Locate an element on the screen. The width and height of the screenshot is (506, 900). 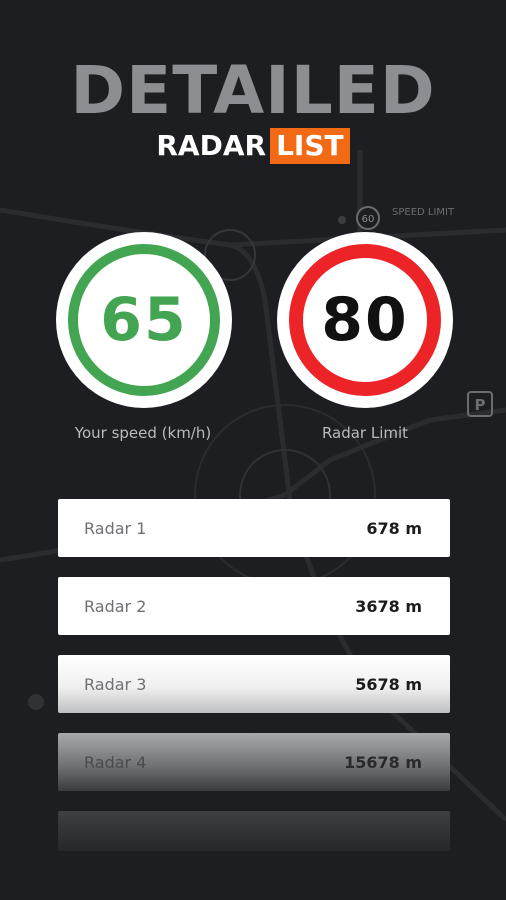
radar-name: Radar 2 is located at coordinates (115, 606).